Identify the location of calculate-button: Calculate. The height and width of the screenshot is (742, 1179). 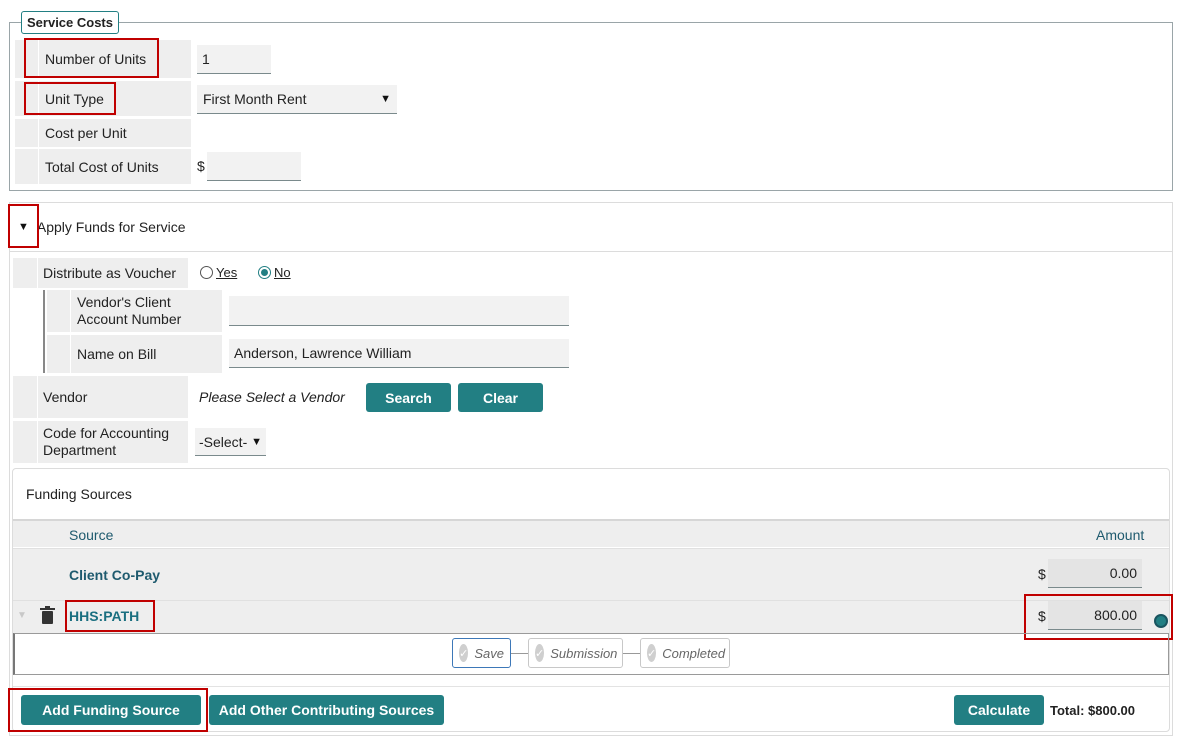
(999, 710).